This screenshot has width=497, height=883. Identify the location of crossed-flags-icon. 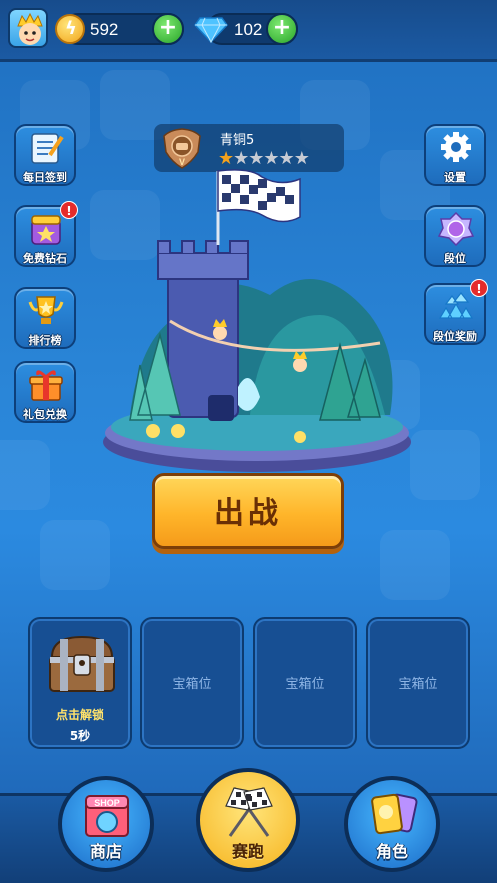
(249, 812).